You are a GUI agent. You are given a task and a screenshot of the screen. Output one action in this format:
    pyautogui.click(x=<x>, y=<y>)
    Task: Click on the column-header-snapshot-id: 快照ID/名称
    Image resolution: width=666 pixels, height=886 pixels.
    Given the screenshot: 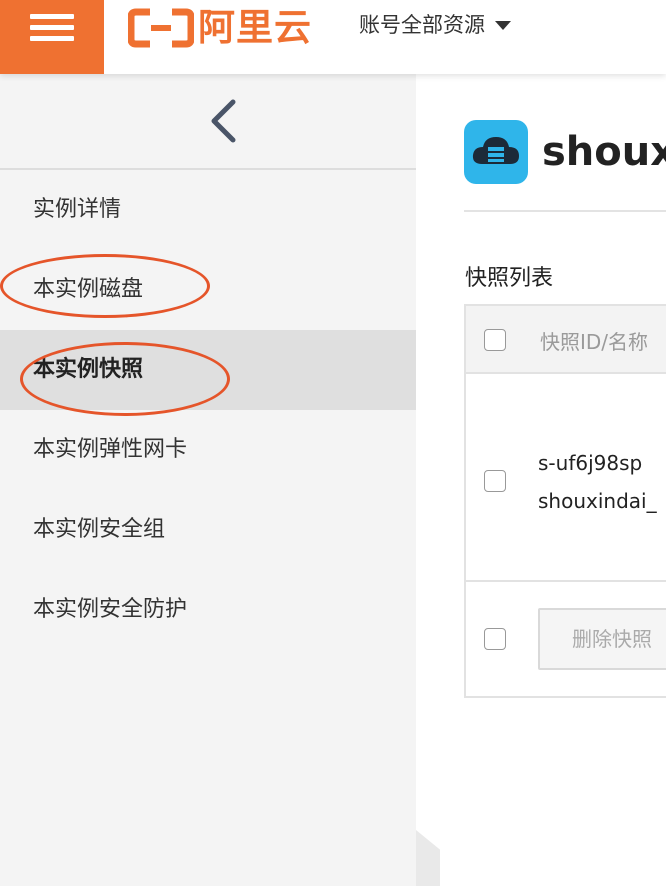 What is the action you would take?
    pyautogui.click(x=594, y=342)
    